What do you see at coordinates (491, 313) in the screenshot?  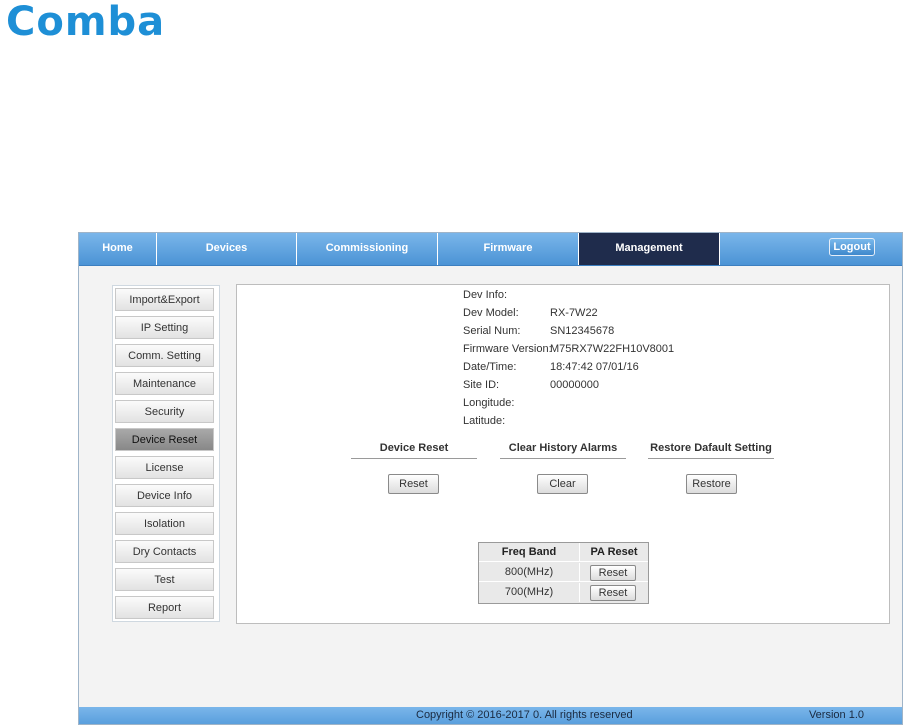 I see `info-label: Dev Model:` at bounding box center [491, 313].